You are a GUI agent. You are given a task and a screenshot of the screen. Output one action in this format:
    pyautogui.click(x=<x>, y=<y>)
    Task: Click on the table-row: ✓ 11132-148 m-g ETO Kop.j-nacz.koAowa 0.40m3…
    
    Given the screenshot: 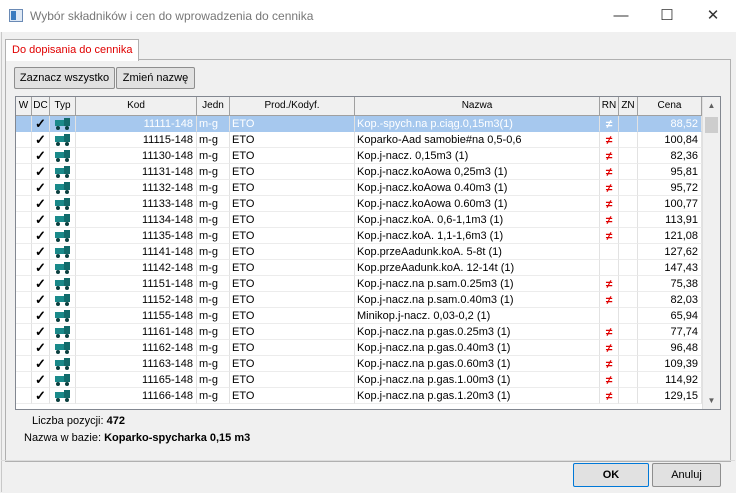 What is the action you would take?
    pyautogui.click(x=359, y=188)
    